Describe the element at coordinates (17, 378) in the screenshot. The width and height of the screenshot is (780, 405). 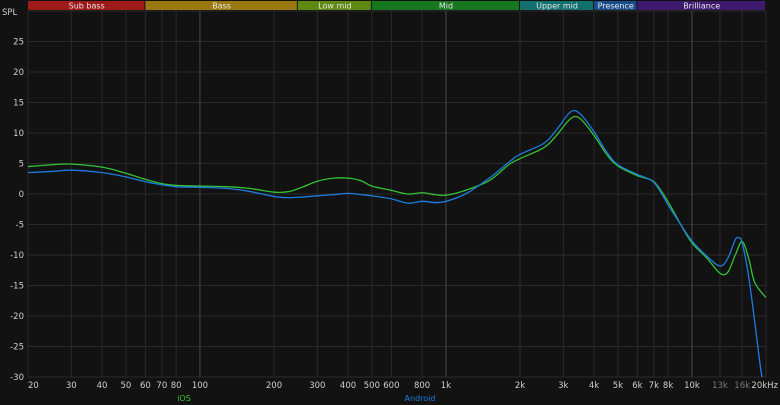
I see `y-tick--30: -30` at that location.